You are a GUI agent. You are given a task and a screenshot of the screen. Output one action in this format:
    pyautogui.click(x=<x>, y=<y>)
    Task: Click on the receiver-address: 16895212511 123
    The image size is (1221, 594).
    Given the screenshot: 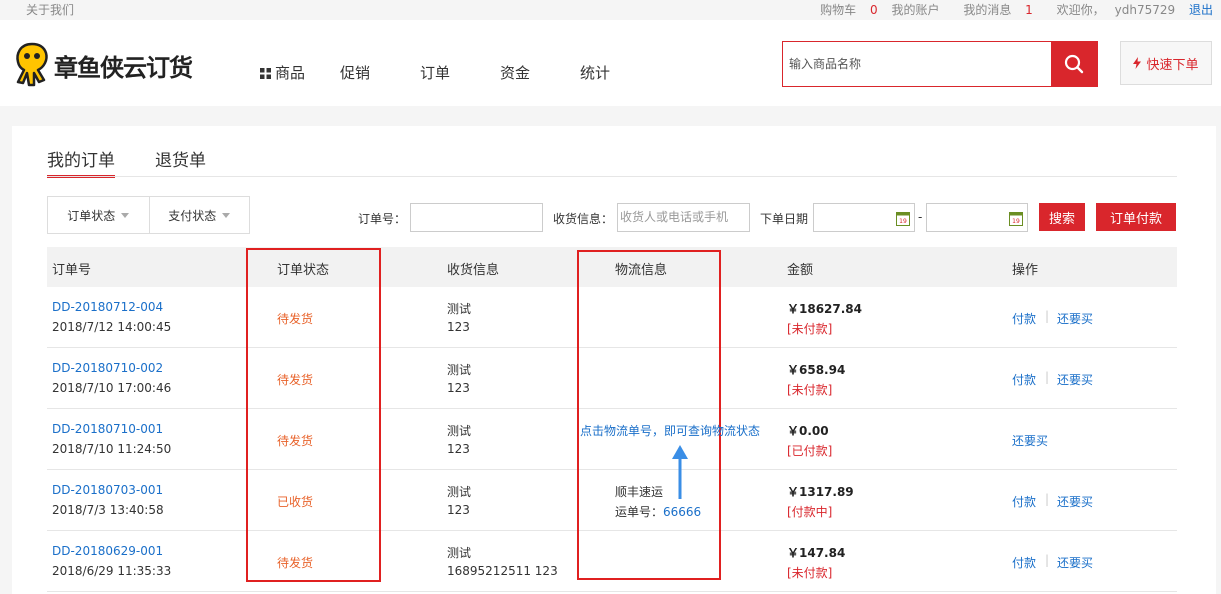 What is the action you would take?
    pyautogui.click(x=502, y=571)
    